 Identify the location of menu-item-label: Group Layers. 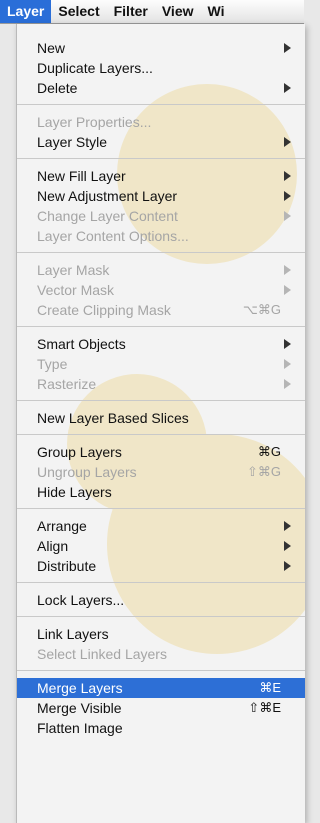
(79, 452).